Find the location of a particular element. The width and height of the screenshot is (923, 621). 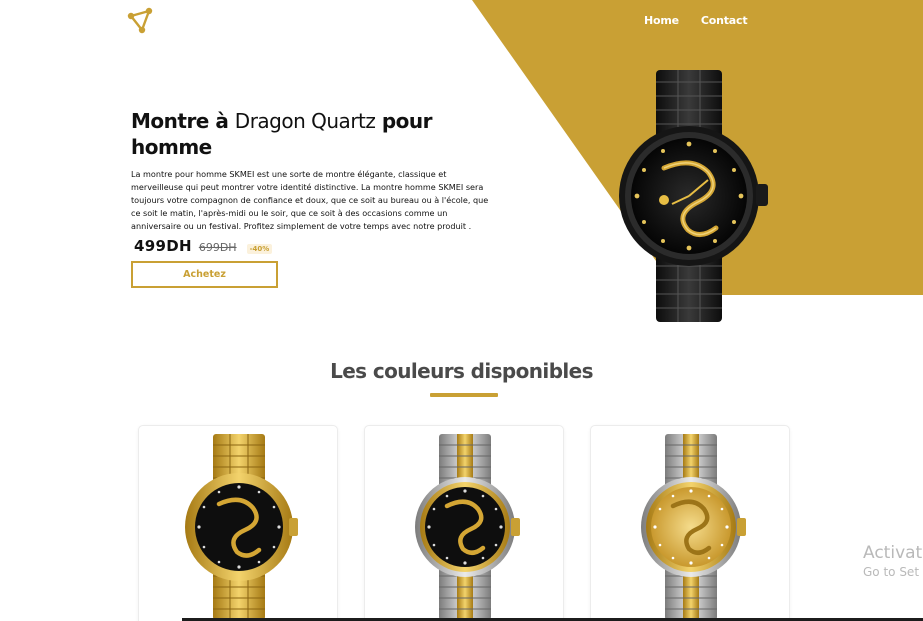

color-card-gold-black is located at coordinates (238, 523).